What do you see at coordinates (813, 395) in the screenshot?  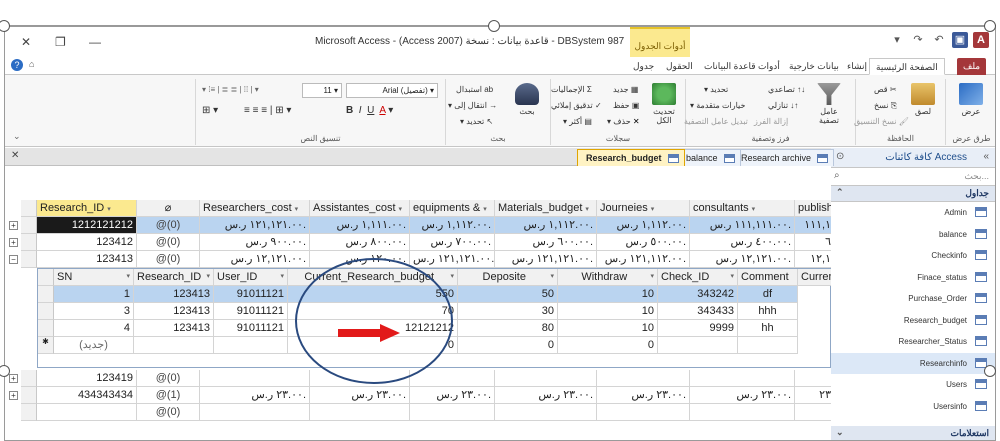 I see `currency-cell: ٢٣` at bounding box center [813, 395].